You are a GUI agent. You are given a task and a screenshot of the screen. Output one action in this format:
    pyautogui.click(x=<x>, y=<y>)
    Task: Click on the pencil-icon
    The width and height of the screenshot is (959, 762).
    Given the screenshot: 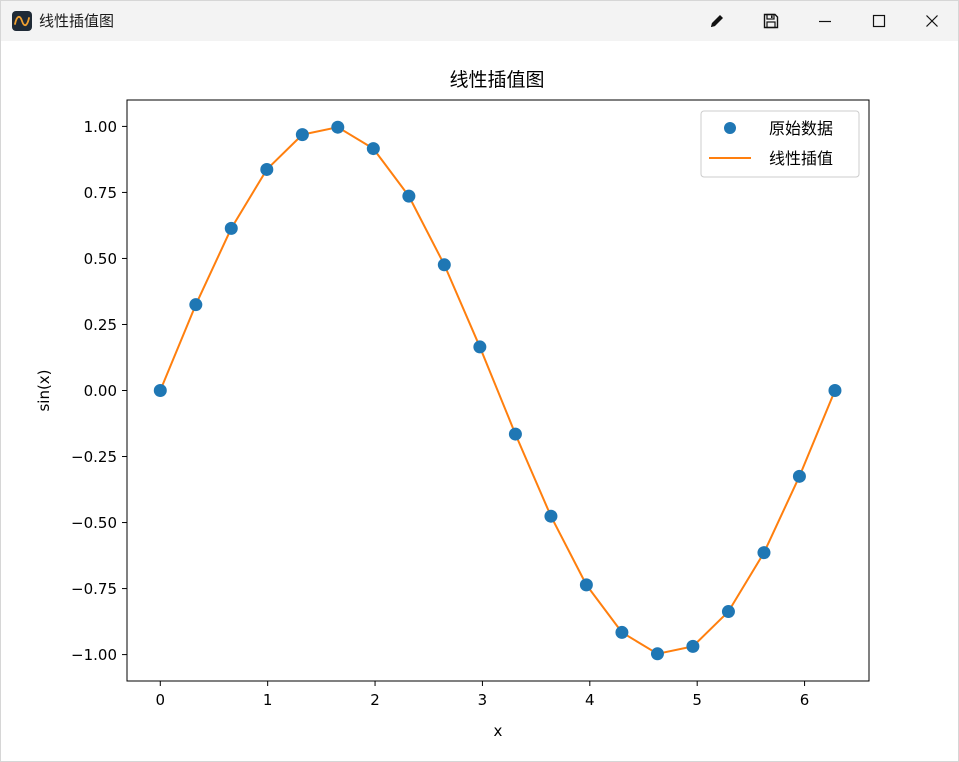 What is the action you would take?
    pyautogui.click(x=717, y=21)
    